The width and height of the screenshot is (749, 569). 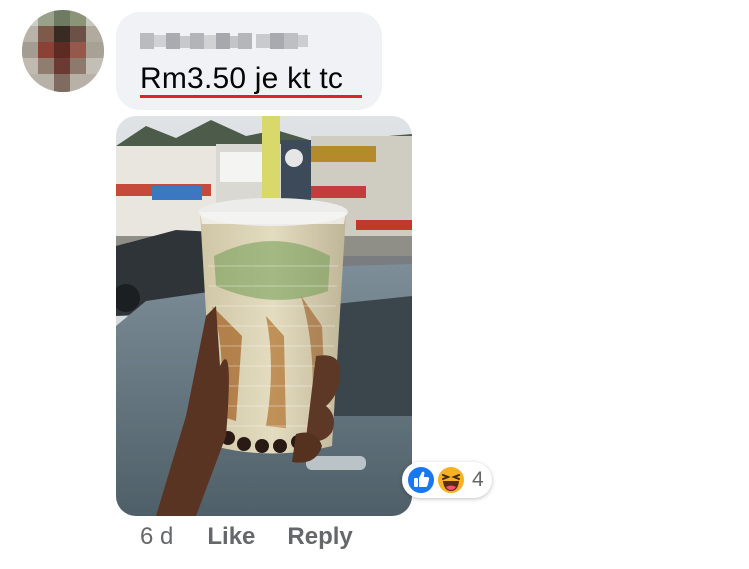 What do you see at coordinates (242, 78) in the screenshot?
I see `comment-text: Rm3.50 je kt tc` at bounding box center [242, 78].